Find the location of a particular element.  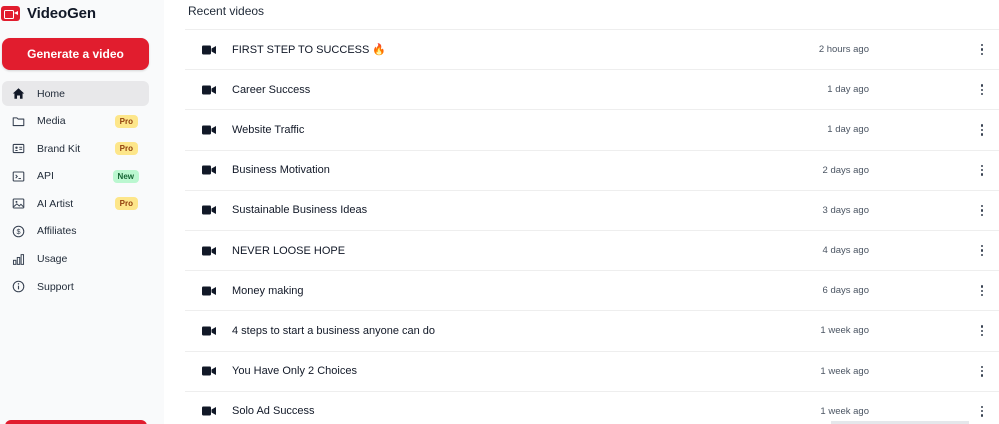

sidebar-item-label: Media is located at coordinates (51, 121).